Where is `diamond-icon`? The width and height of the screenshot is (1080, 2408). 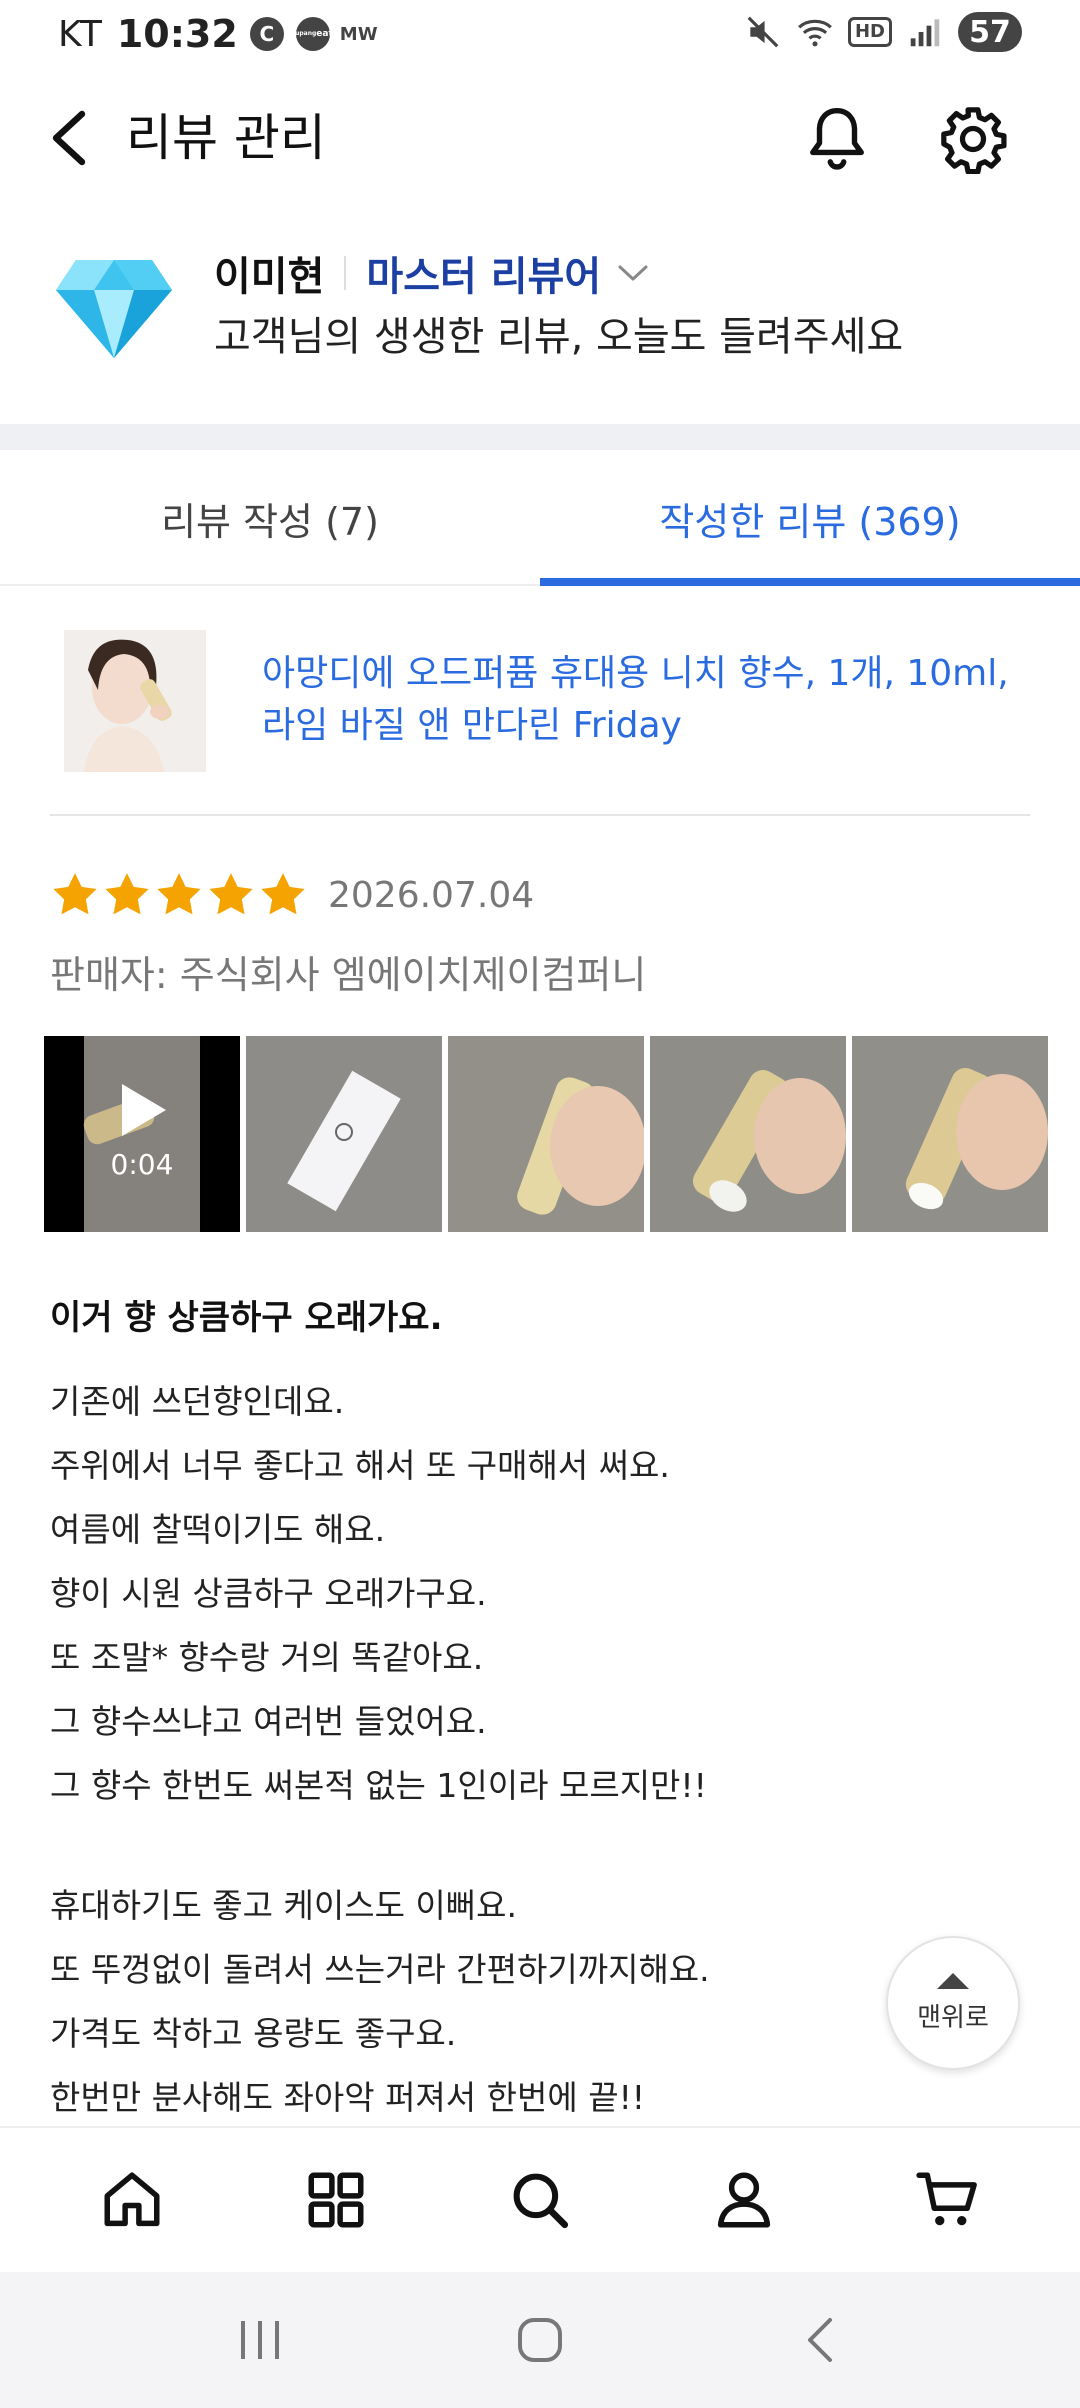 diamond-icon is located at coordinates (114, 309).